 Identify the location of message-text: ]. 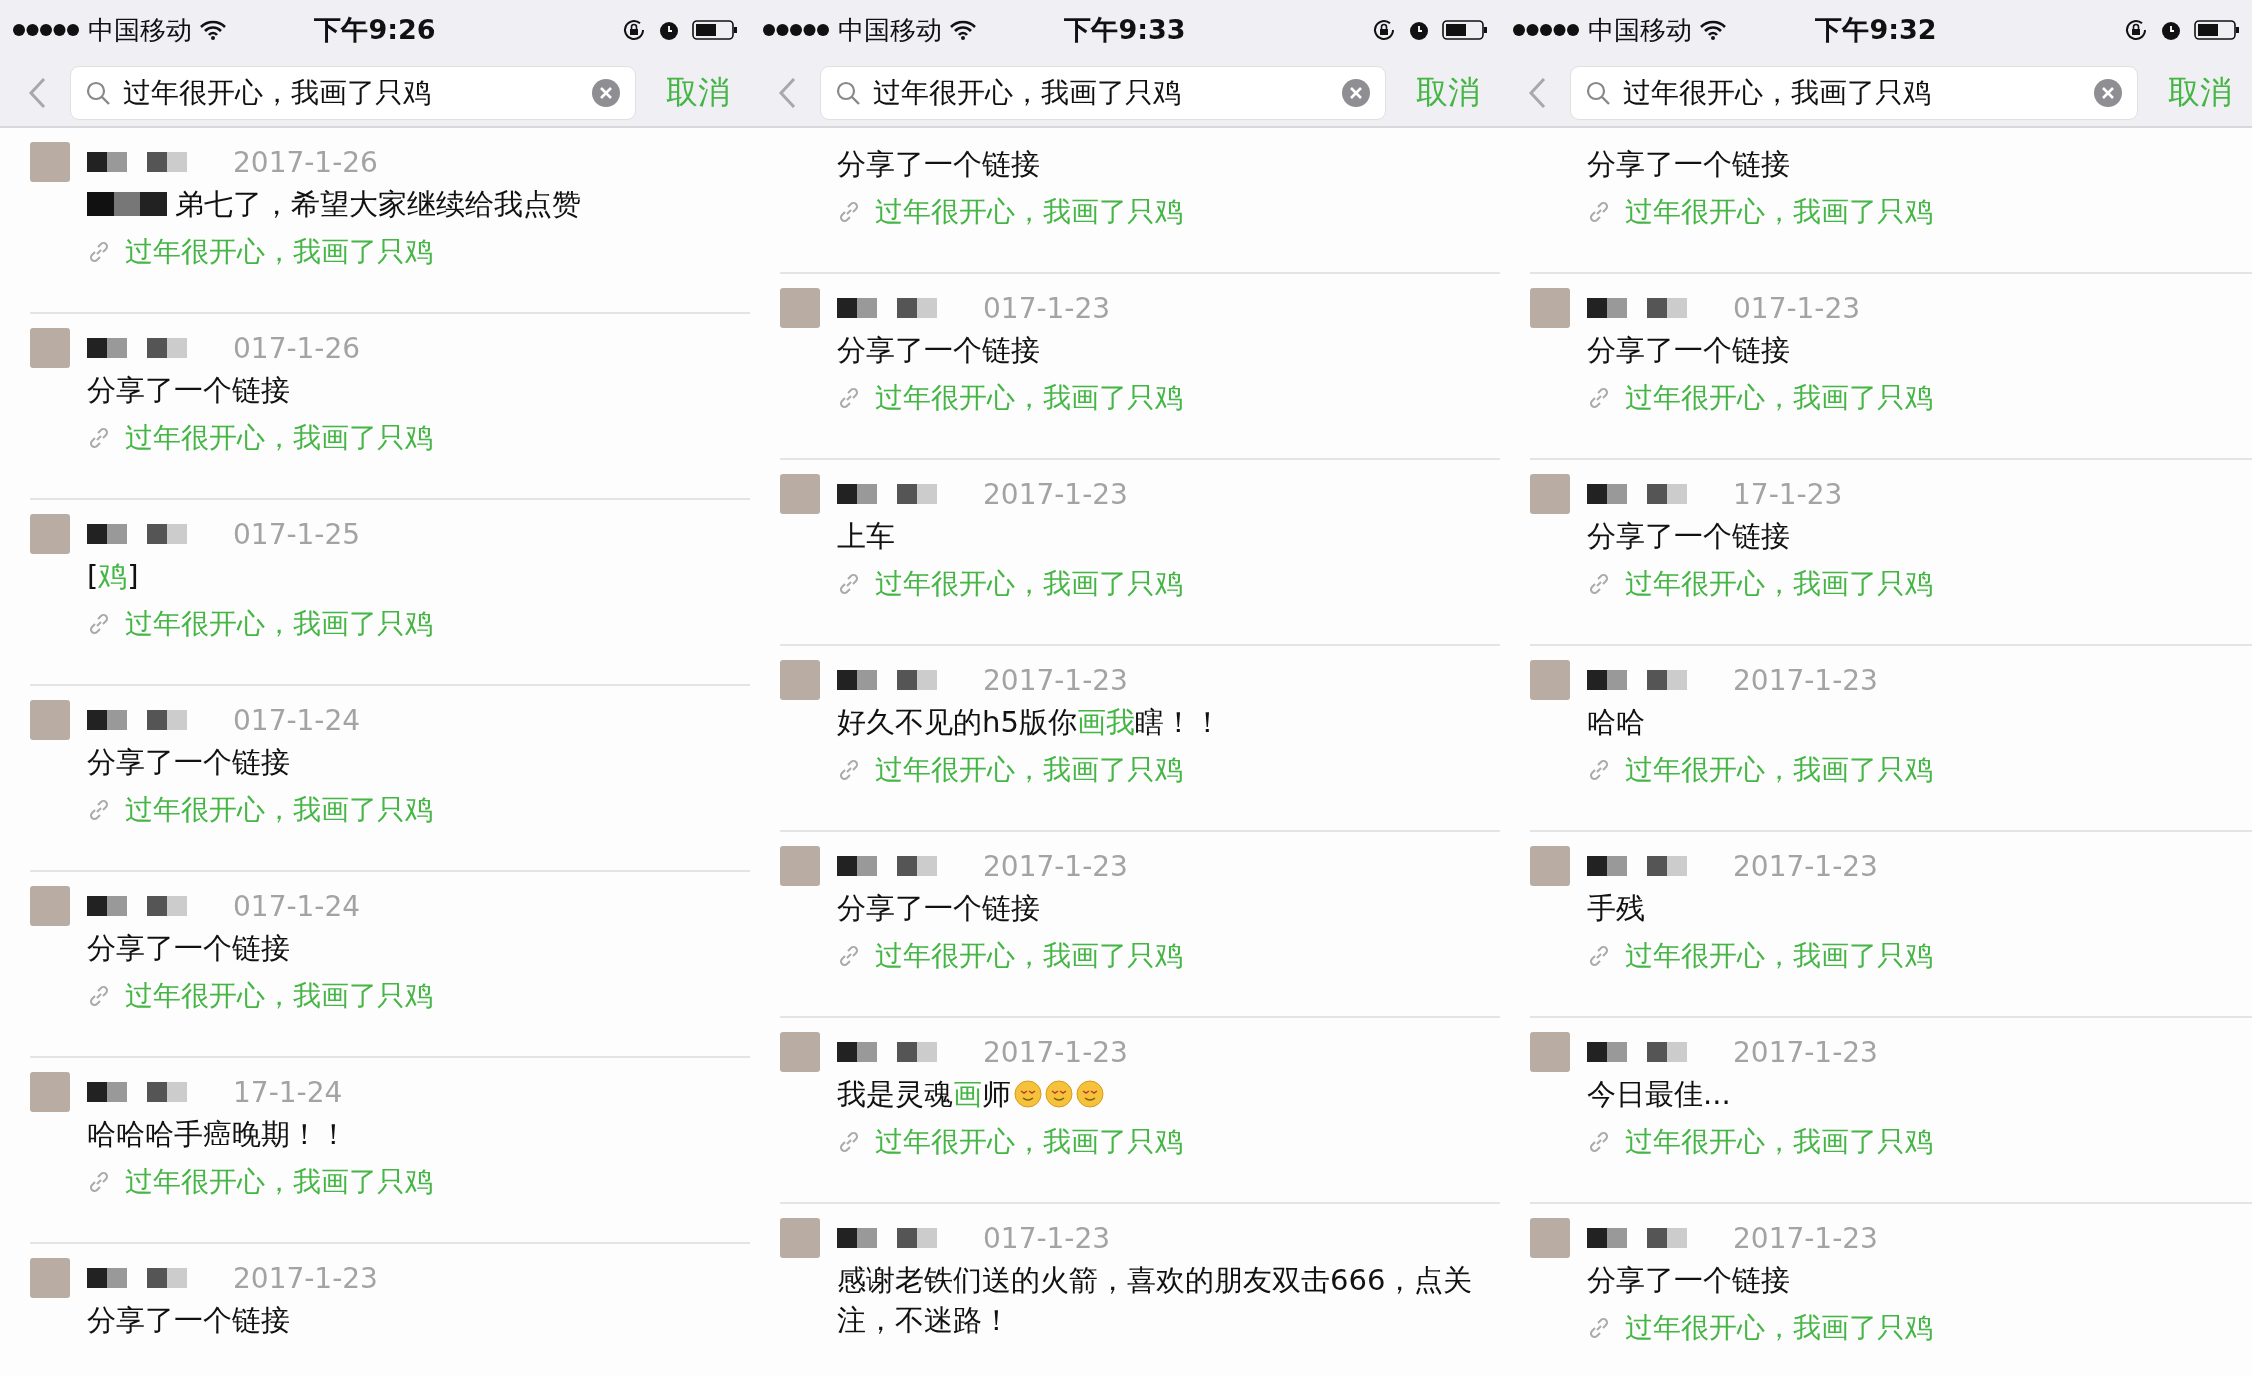
(133, 576).